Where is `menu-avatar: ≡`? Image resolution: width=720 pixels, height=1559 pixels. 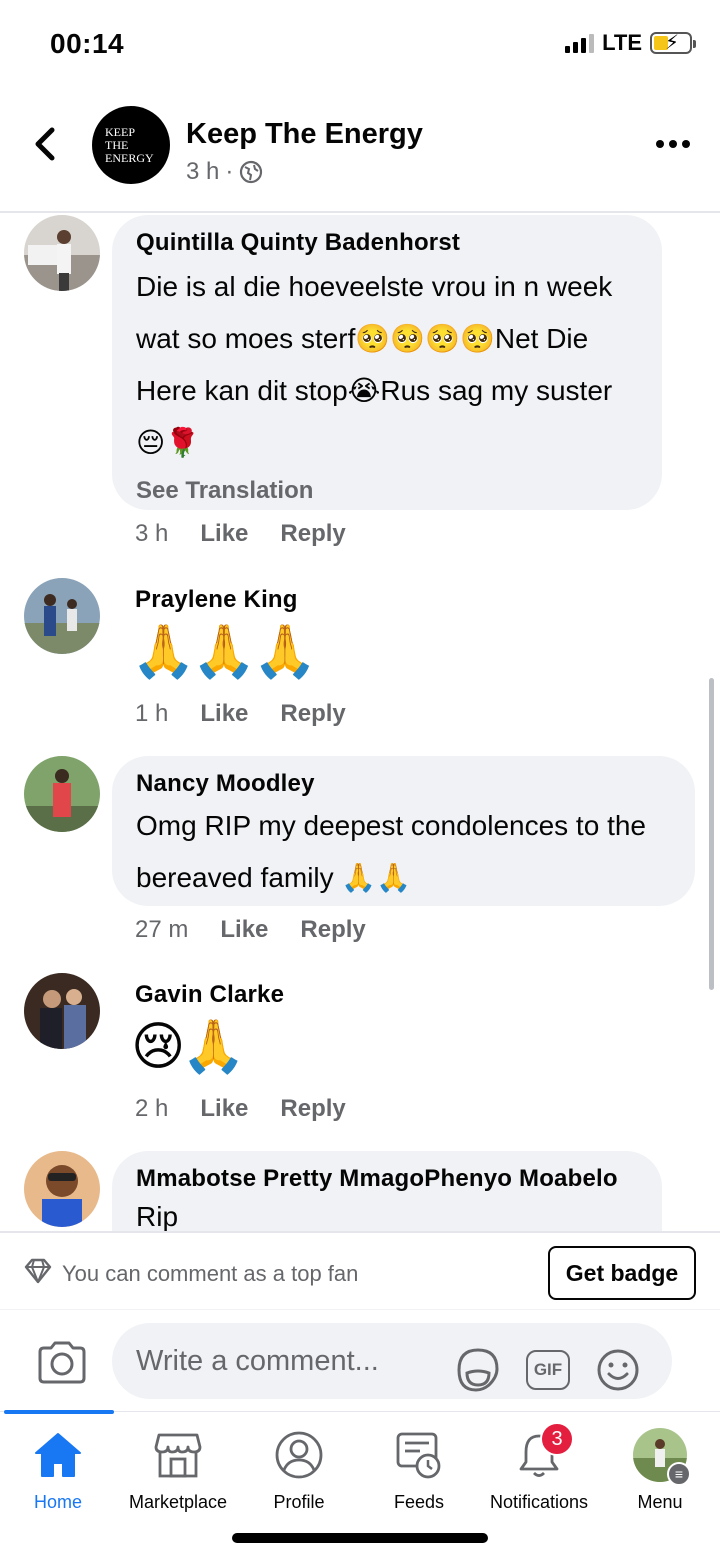
menu-avatar: ≡ is located at coordinates (662, 1457).